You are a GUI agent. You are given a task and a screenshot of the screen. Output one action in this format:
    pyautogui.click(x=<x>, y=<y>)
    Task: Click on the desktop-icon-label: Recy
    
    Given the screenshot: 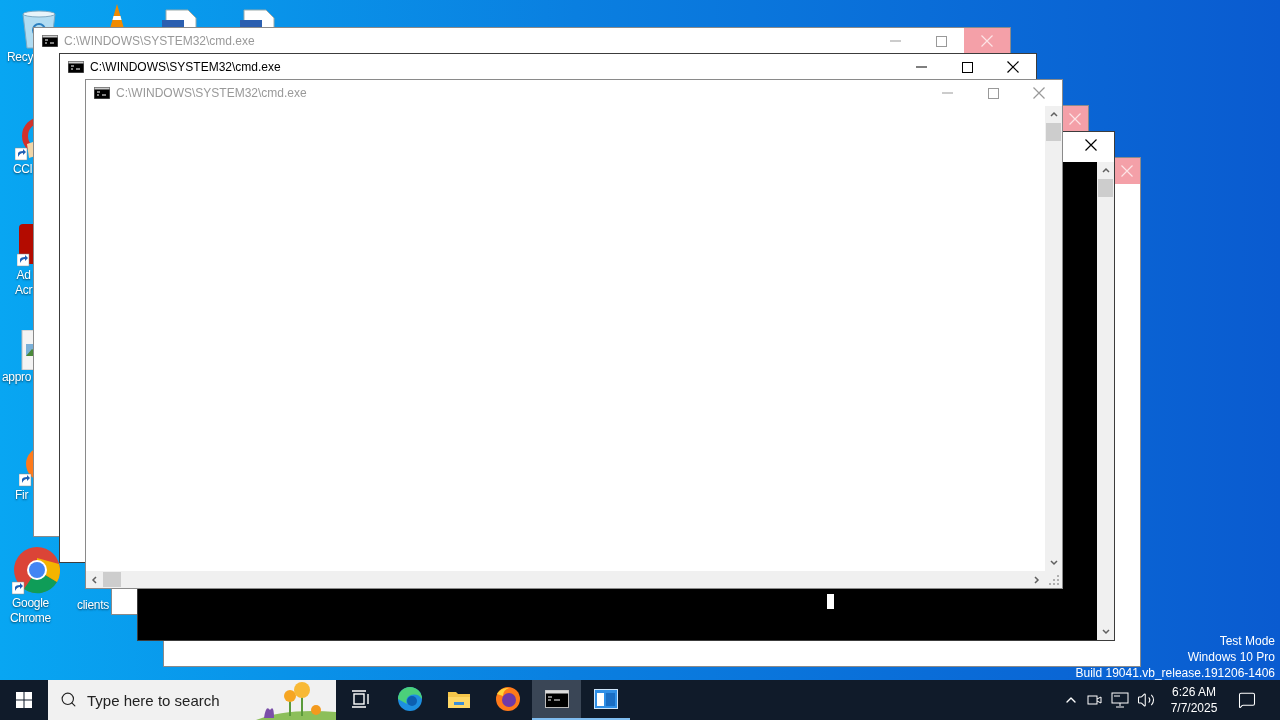 What is the action you would take?
    pyautogui.click(x=20, y=57)
    